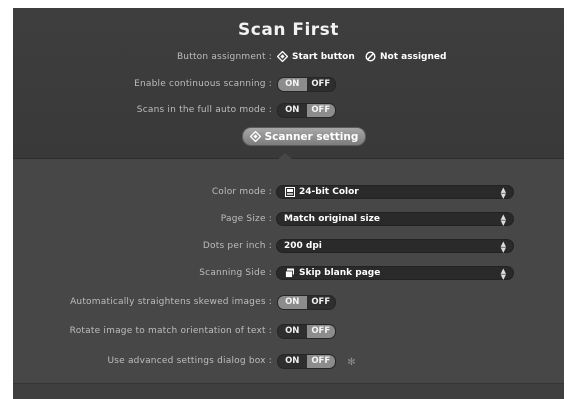  What do you see at coordinates (311, 136) in the screenshot?
I see `scanner-setting-label: Scanner setting` at bounding box center [311, 136].